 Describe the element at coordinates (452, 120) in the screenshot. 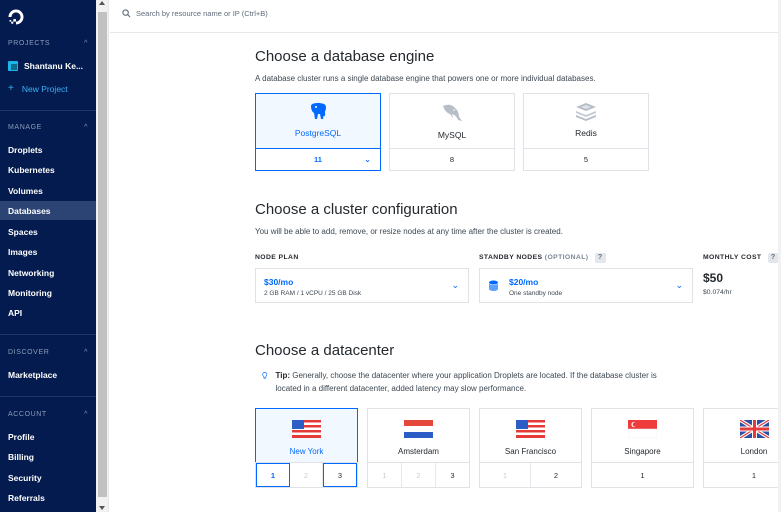

I see `engine-card-top: MySQL` at that location.